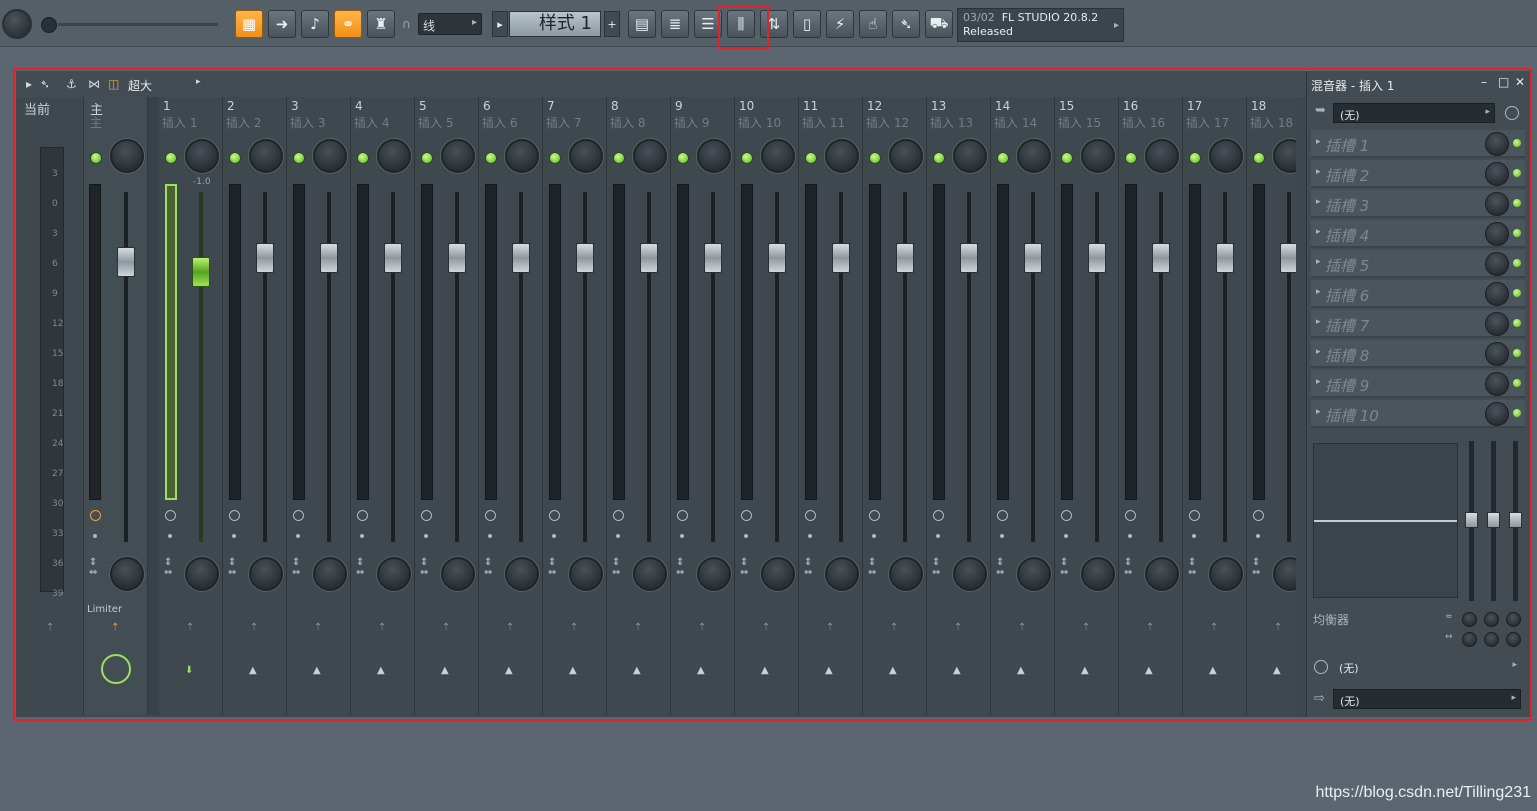 The width and height of the screenshot is (1537, 811). What do you see at coordinates (1347, 175) in the screenshot?
I see `slot-label: 插槽 2` at bounding box center [1347, 175].